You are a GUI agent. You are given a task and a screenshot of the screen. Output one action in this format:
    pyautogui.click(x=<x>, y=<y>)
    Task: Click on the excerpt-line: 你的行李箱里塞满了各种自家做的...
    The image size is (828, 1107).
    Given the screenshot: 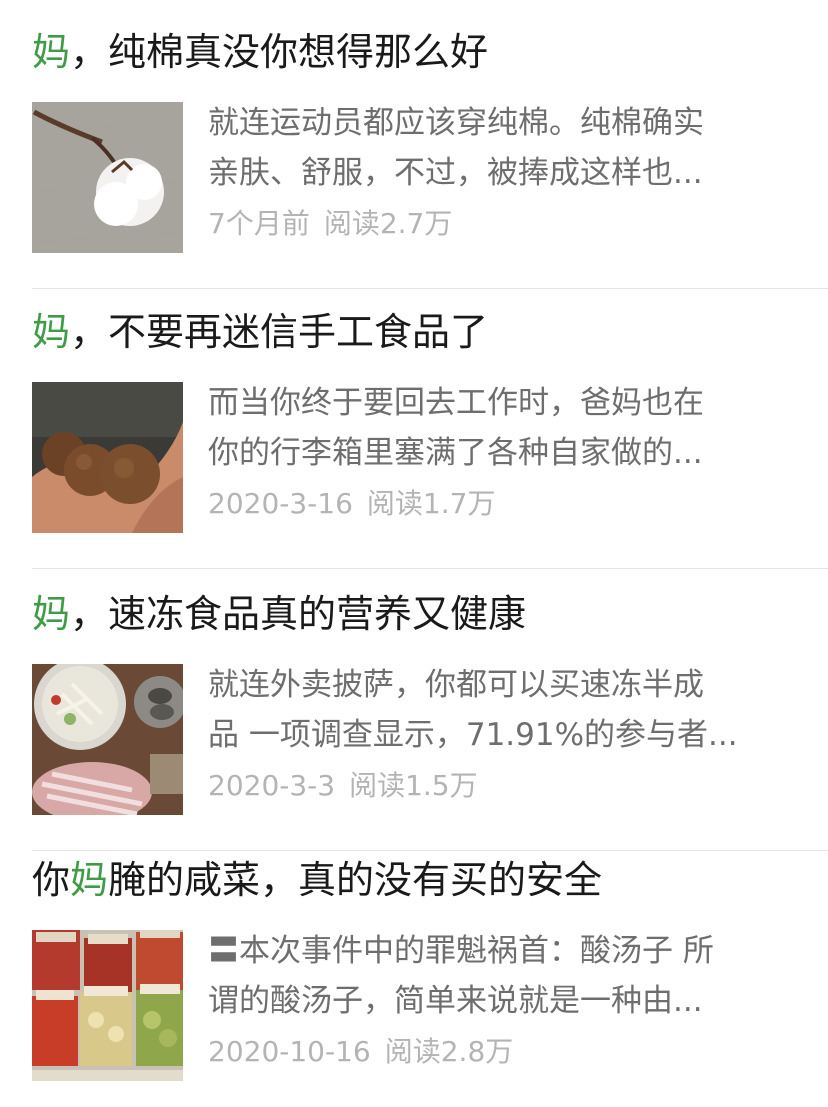 What is the action you would take?
    pyautogui.click(x=455, y=453)
    